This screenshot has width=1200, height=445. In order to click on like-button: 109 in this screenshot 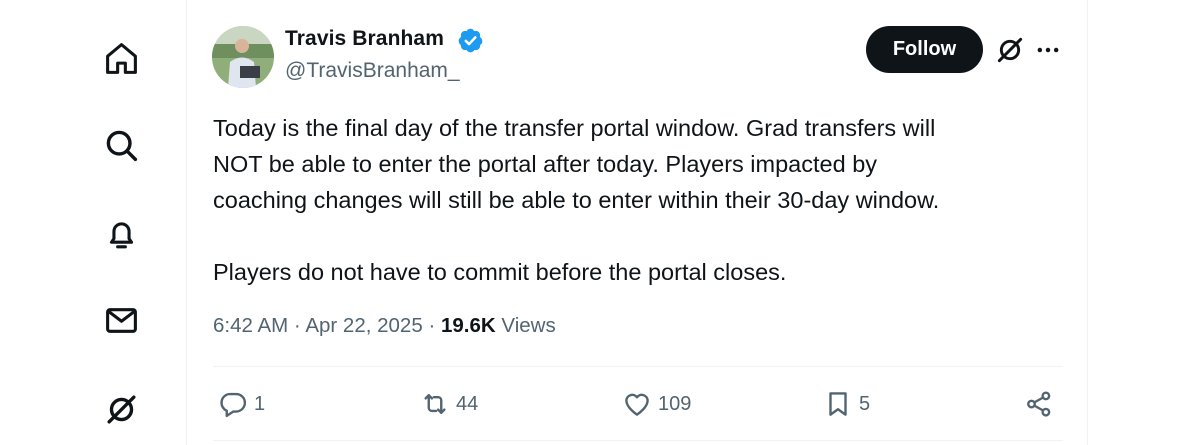, I will do `click(656, 404)`.